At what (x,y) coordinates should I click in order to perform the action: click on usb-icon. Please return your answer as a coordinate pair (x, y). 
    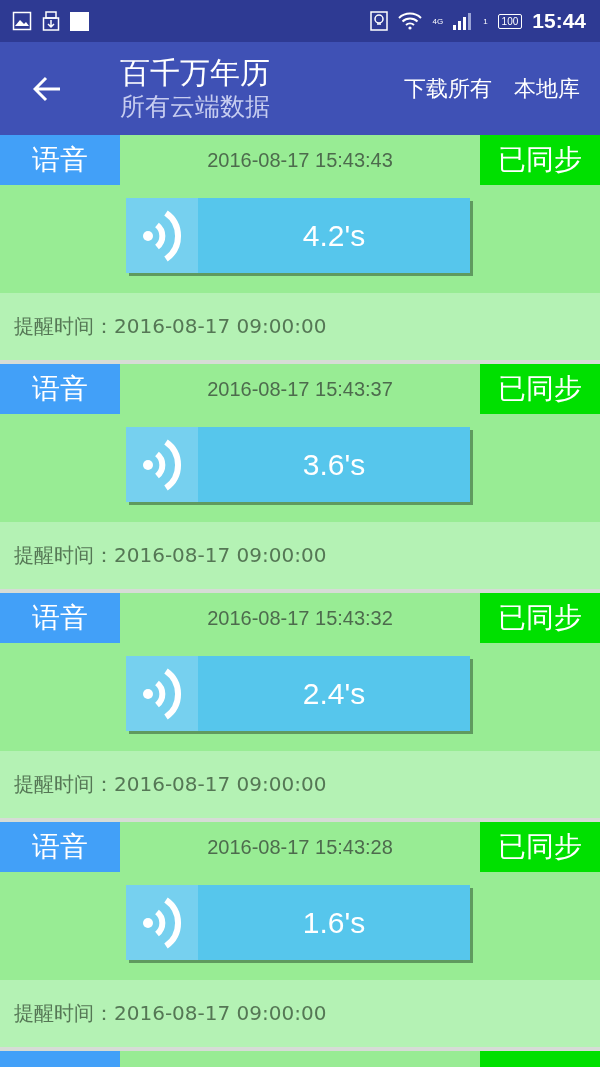
    Looking at the image, I should click on (51, 21).